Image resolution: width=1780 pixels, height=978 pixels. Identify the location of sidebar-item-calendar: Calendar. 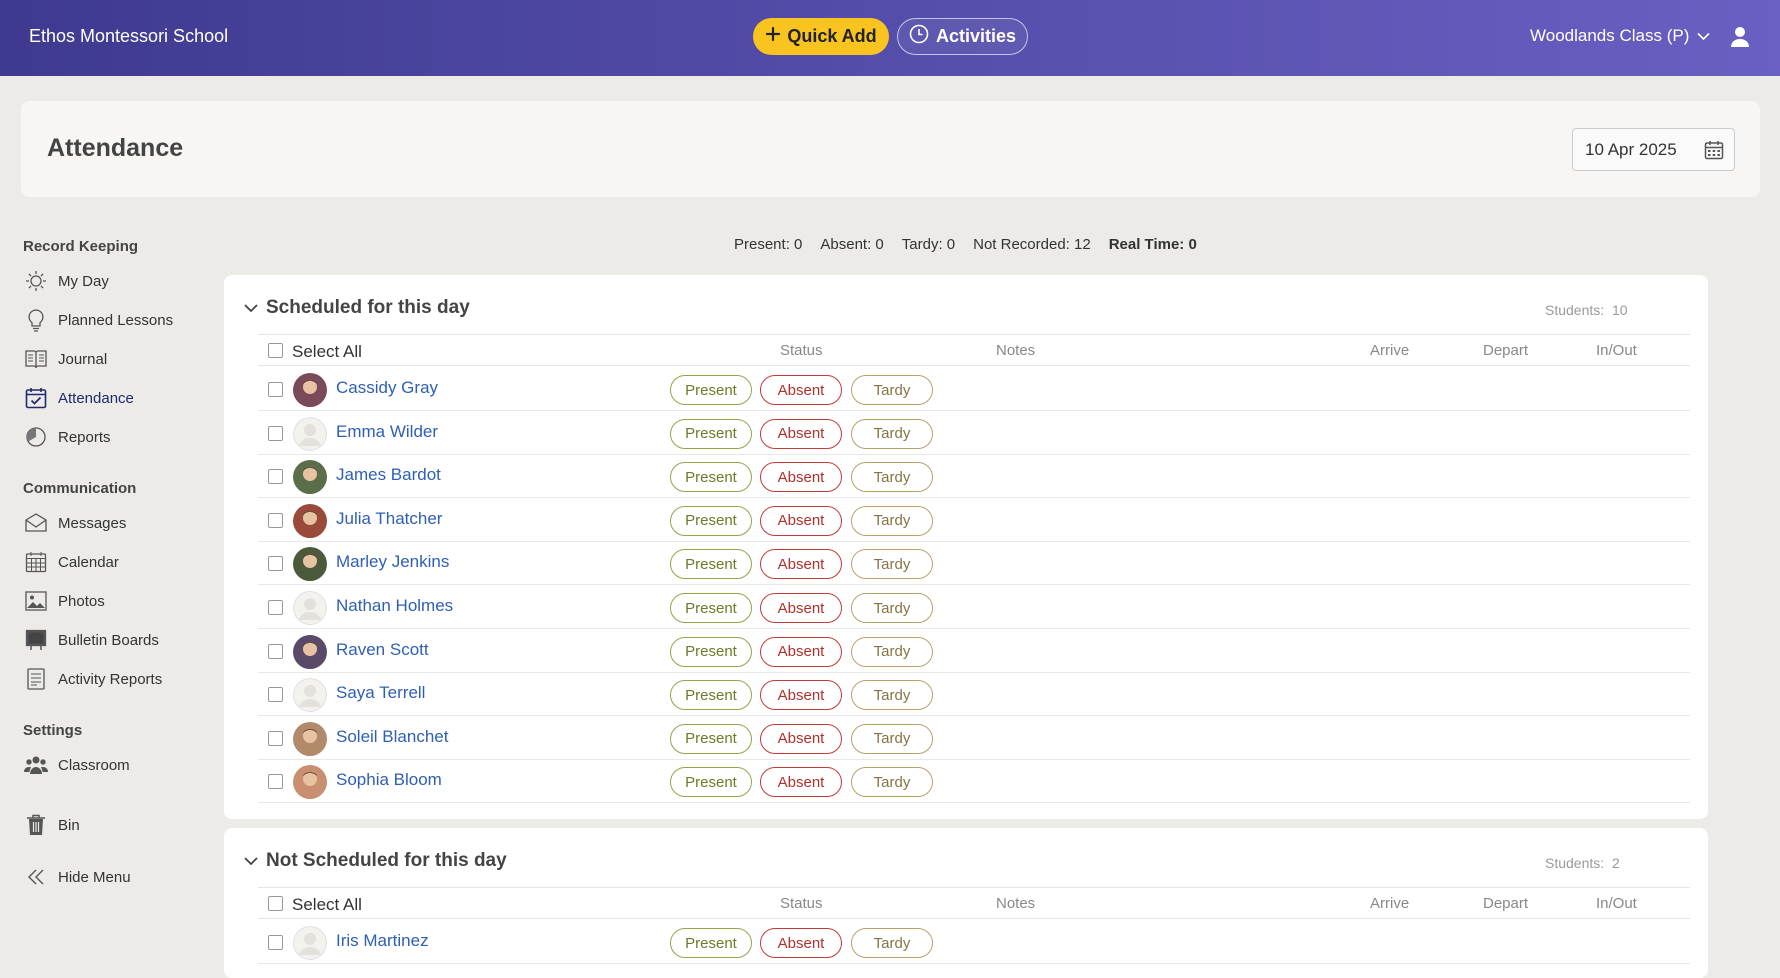
(71, 562).